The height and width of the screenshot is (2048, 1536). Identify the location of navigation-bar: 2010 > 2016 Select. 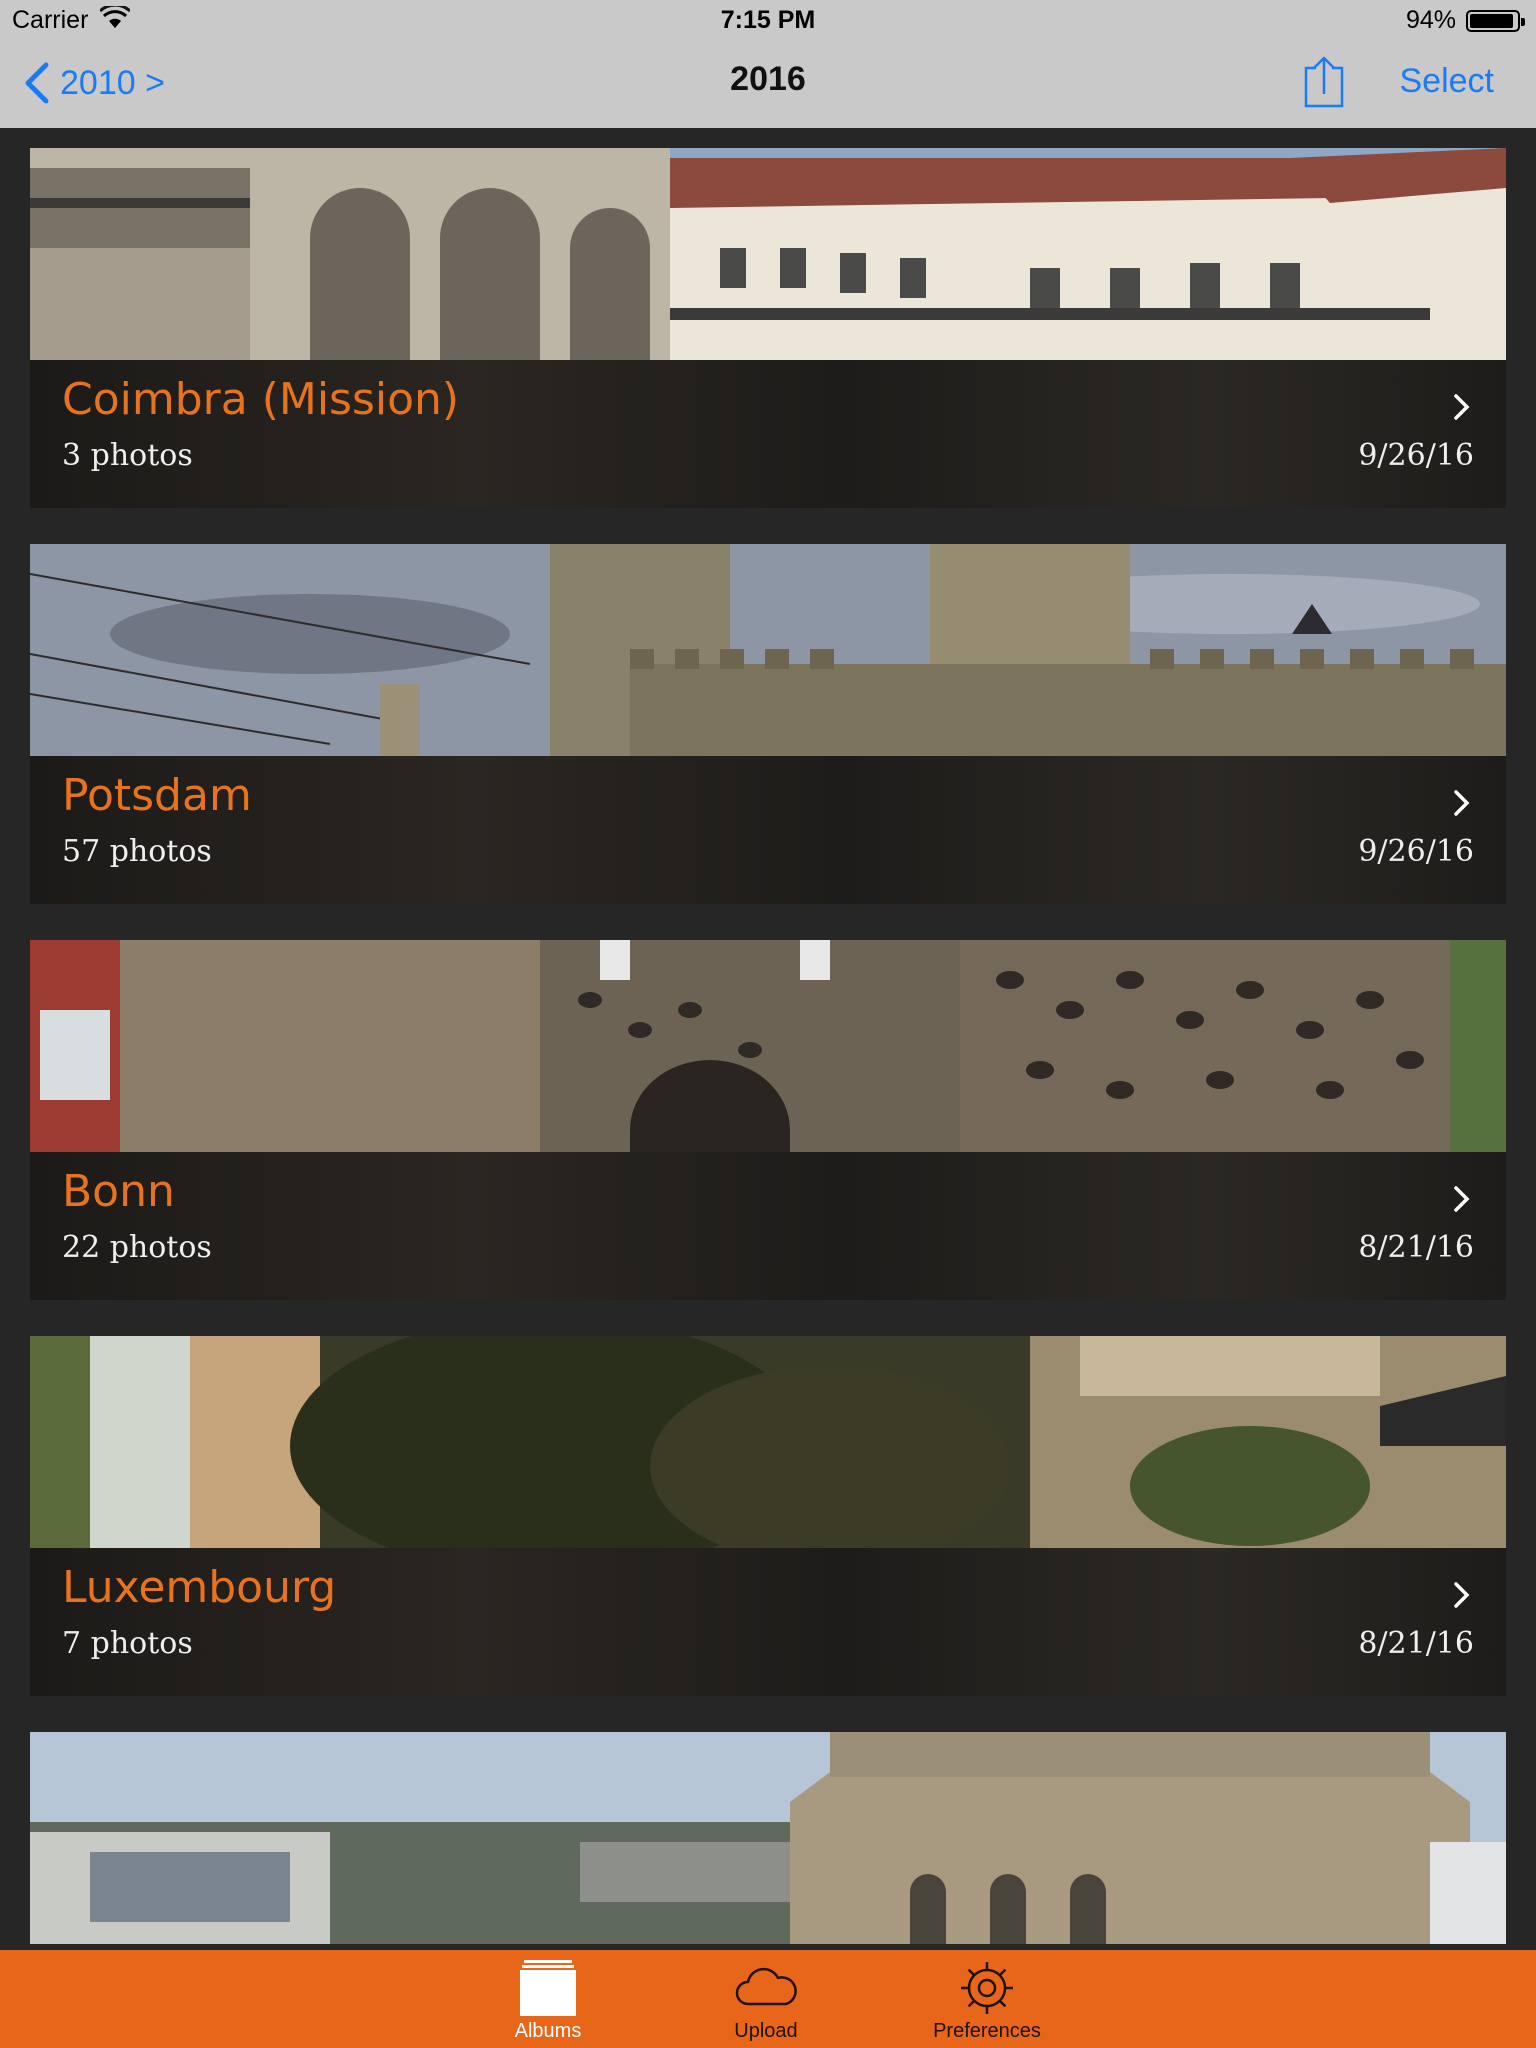
(768, 84).